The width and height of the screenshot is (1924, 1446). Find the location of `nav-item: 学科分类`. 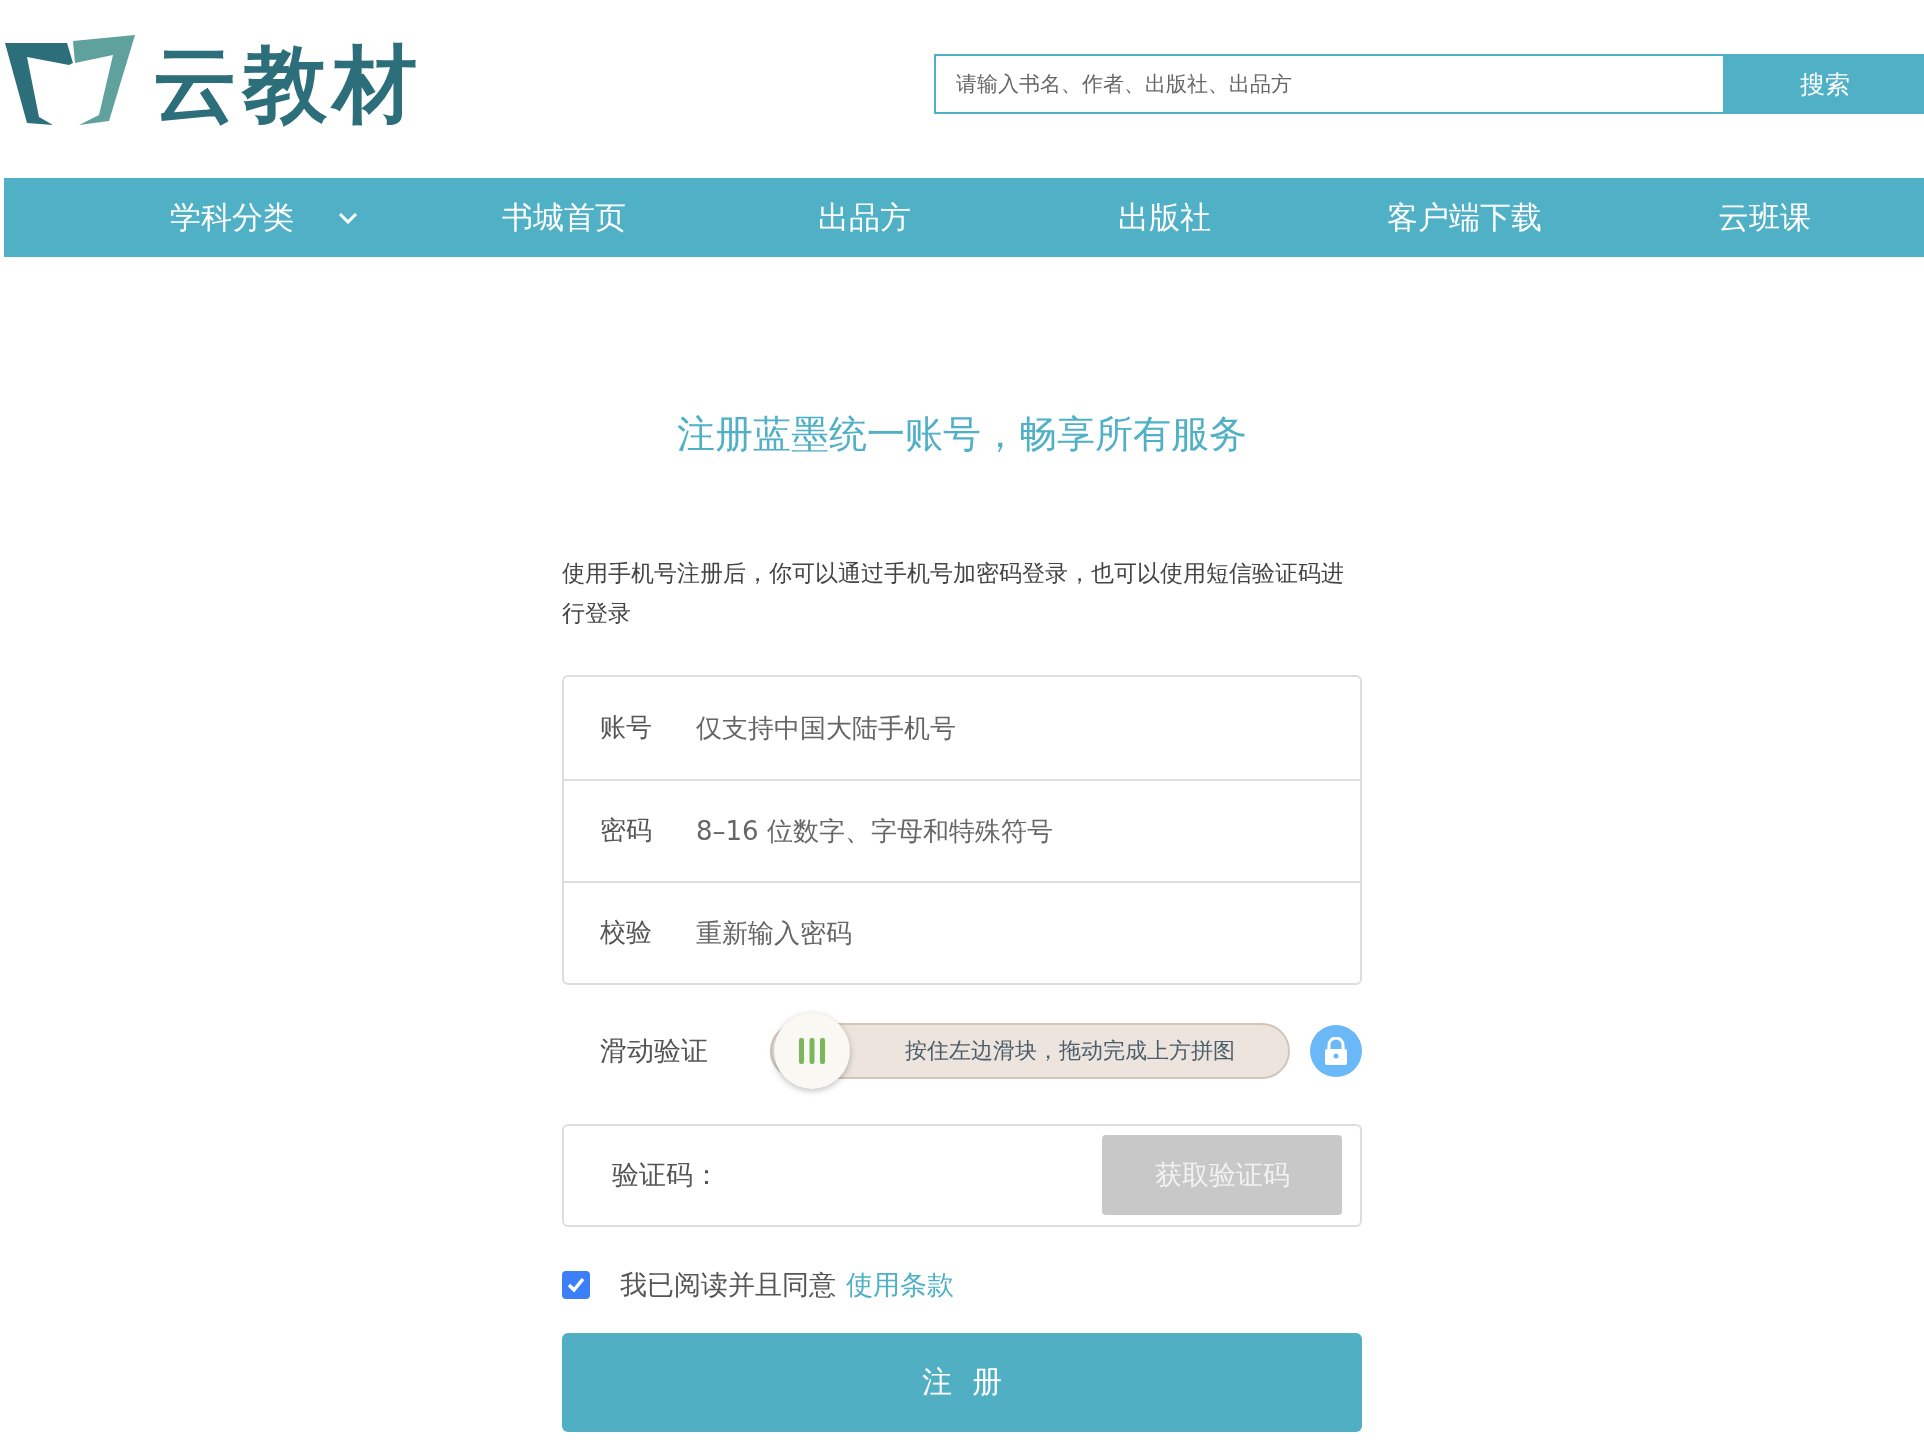

nav-item: 学科分类 is located at coordinates (264, 217).